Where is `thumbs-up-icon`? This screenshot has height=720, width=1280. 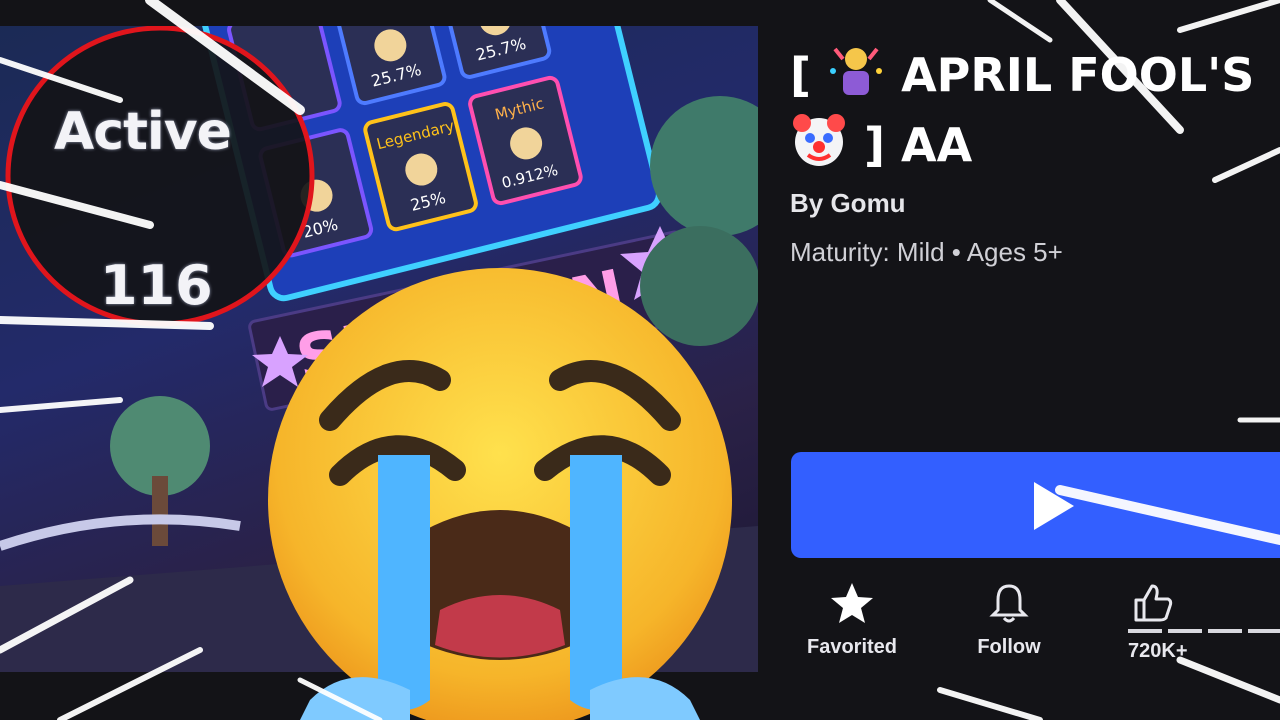
thumbs-up-icon is located at coordinates (1153, 603).